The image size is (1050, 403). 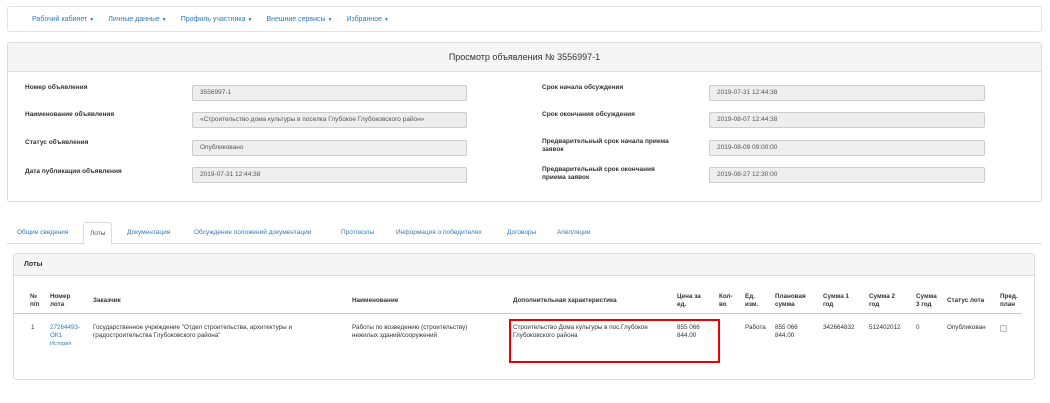 I want to click on nav-label: Личные данные, so click(x=134, y=19).